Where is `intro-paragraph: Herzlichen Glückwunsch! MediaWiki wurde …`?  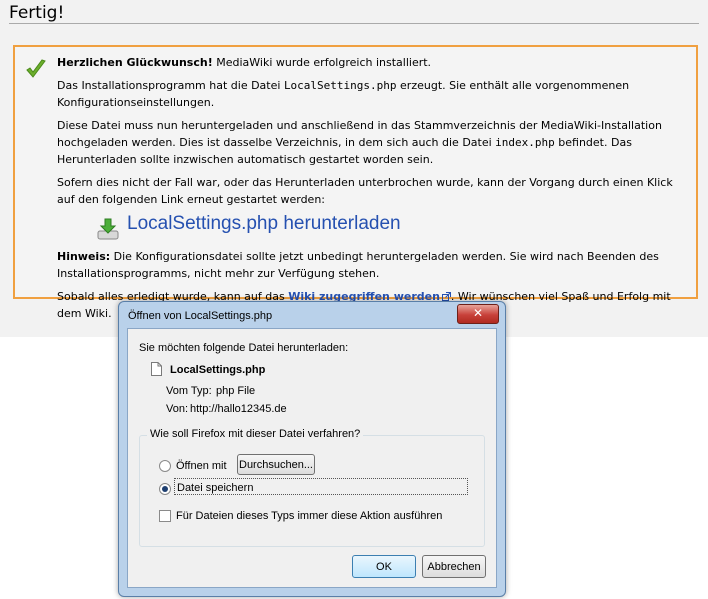
intro-paragraph: Herzlichen Glückwunsch! MediaWiki wurde … is located at coordinates (375, 62).